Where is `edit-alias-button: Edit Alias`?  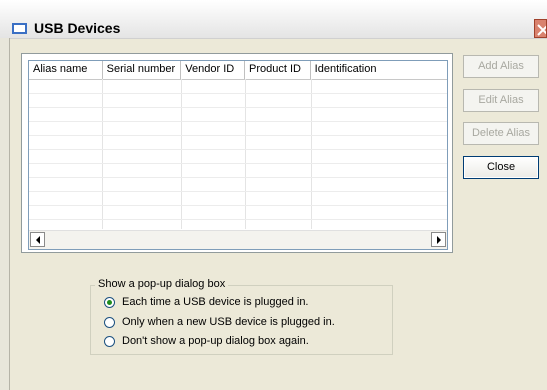
edit-alias-button: Edit Alias is located at coordinates (501, 100).